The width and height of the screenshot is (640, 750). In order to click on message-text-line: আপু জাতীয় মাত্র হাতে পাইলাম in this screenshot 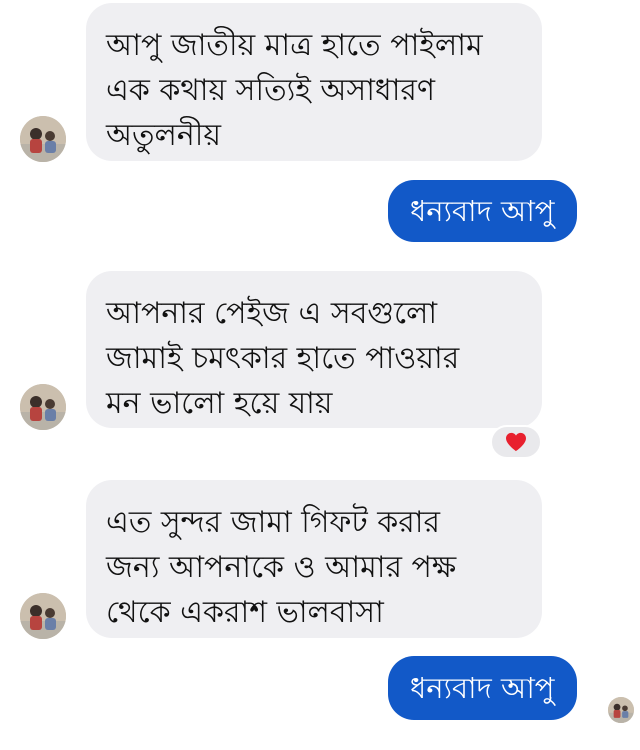, I will do `click(294, 45)`.